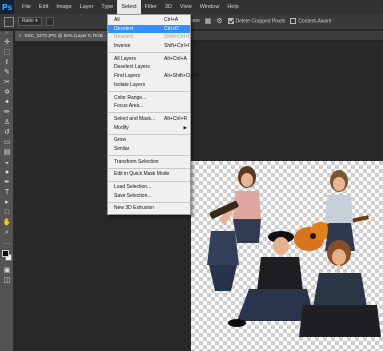 The height and width of the screenshot is (351, 383). Describe the element at coordinates (107, 7) in the screenshot. I see `menu-type: Type` at that location.